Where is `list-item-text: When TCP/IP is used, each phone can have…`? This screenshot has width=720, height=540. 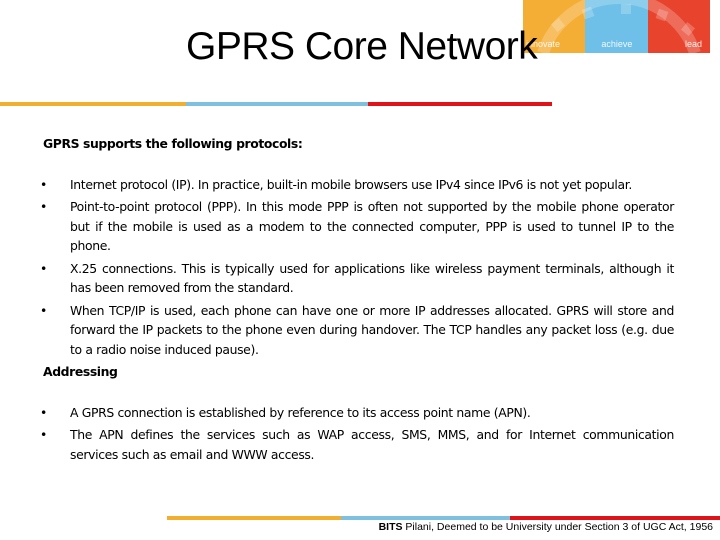 list-item-text: When TCP/IP is used, each phone can have… is located at coordinates (372, 329).